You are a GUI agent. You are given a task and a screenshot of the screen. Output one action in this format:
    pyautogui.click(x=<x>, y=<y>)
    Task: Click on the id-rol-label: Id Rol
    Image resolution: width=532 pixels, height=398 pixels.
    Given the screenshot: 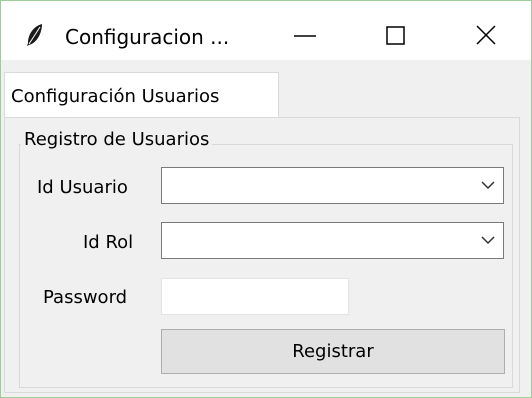 What is the action you would take?
    pyautogui.click(x=108, y=242)
    